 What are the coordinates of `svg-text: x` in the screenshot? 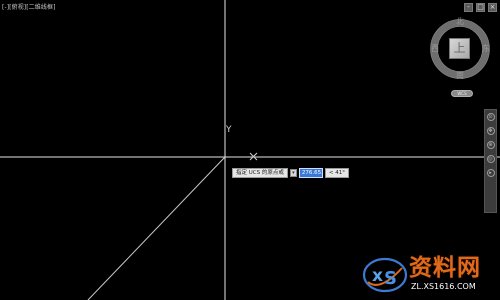 It's located at (377, 276).